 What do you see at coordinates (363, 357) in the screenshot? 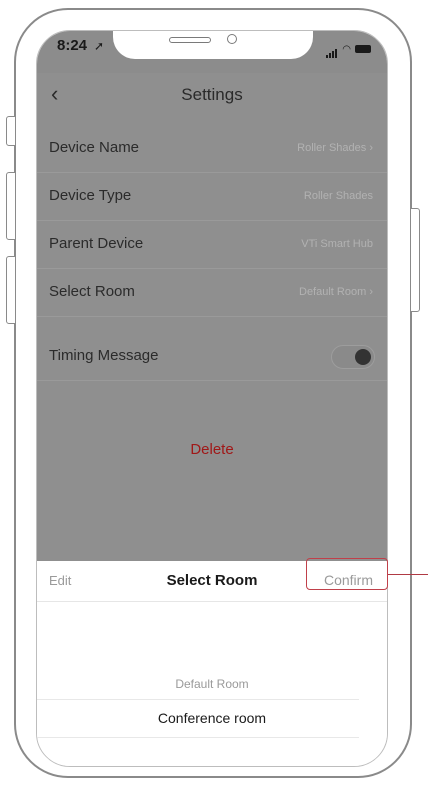
I see `toggle-knob` at bounding box center [363, 357].